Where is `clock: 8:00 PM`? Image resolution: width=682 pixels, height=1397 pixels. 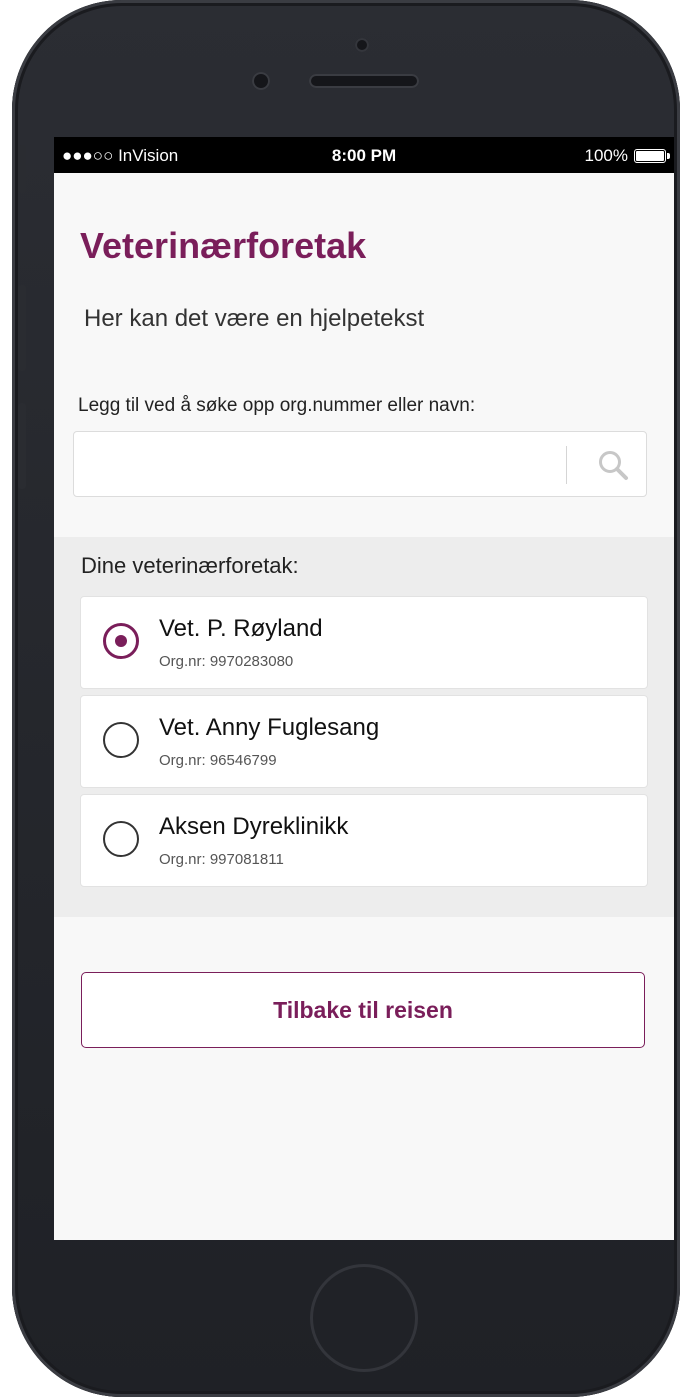 clock: 8:00 PM is located at coordinates (364, 155).